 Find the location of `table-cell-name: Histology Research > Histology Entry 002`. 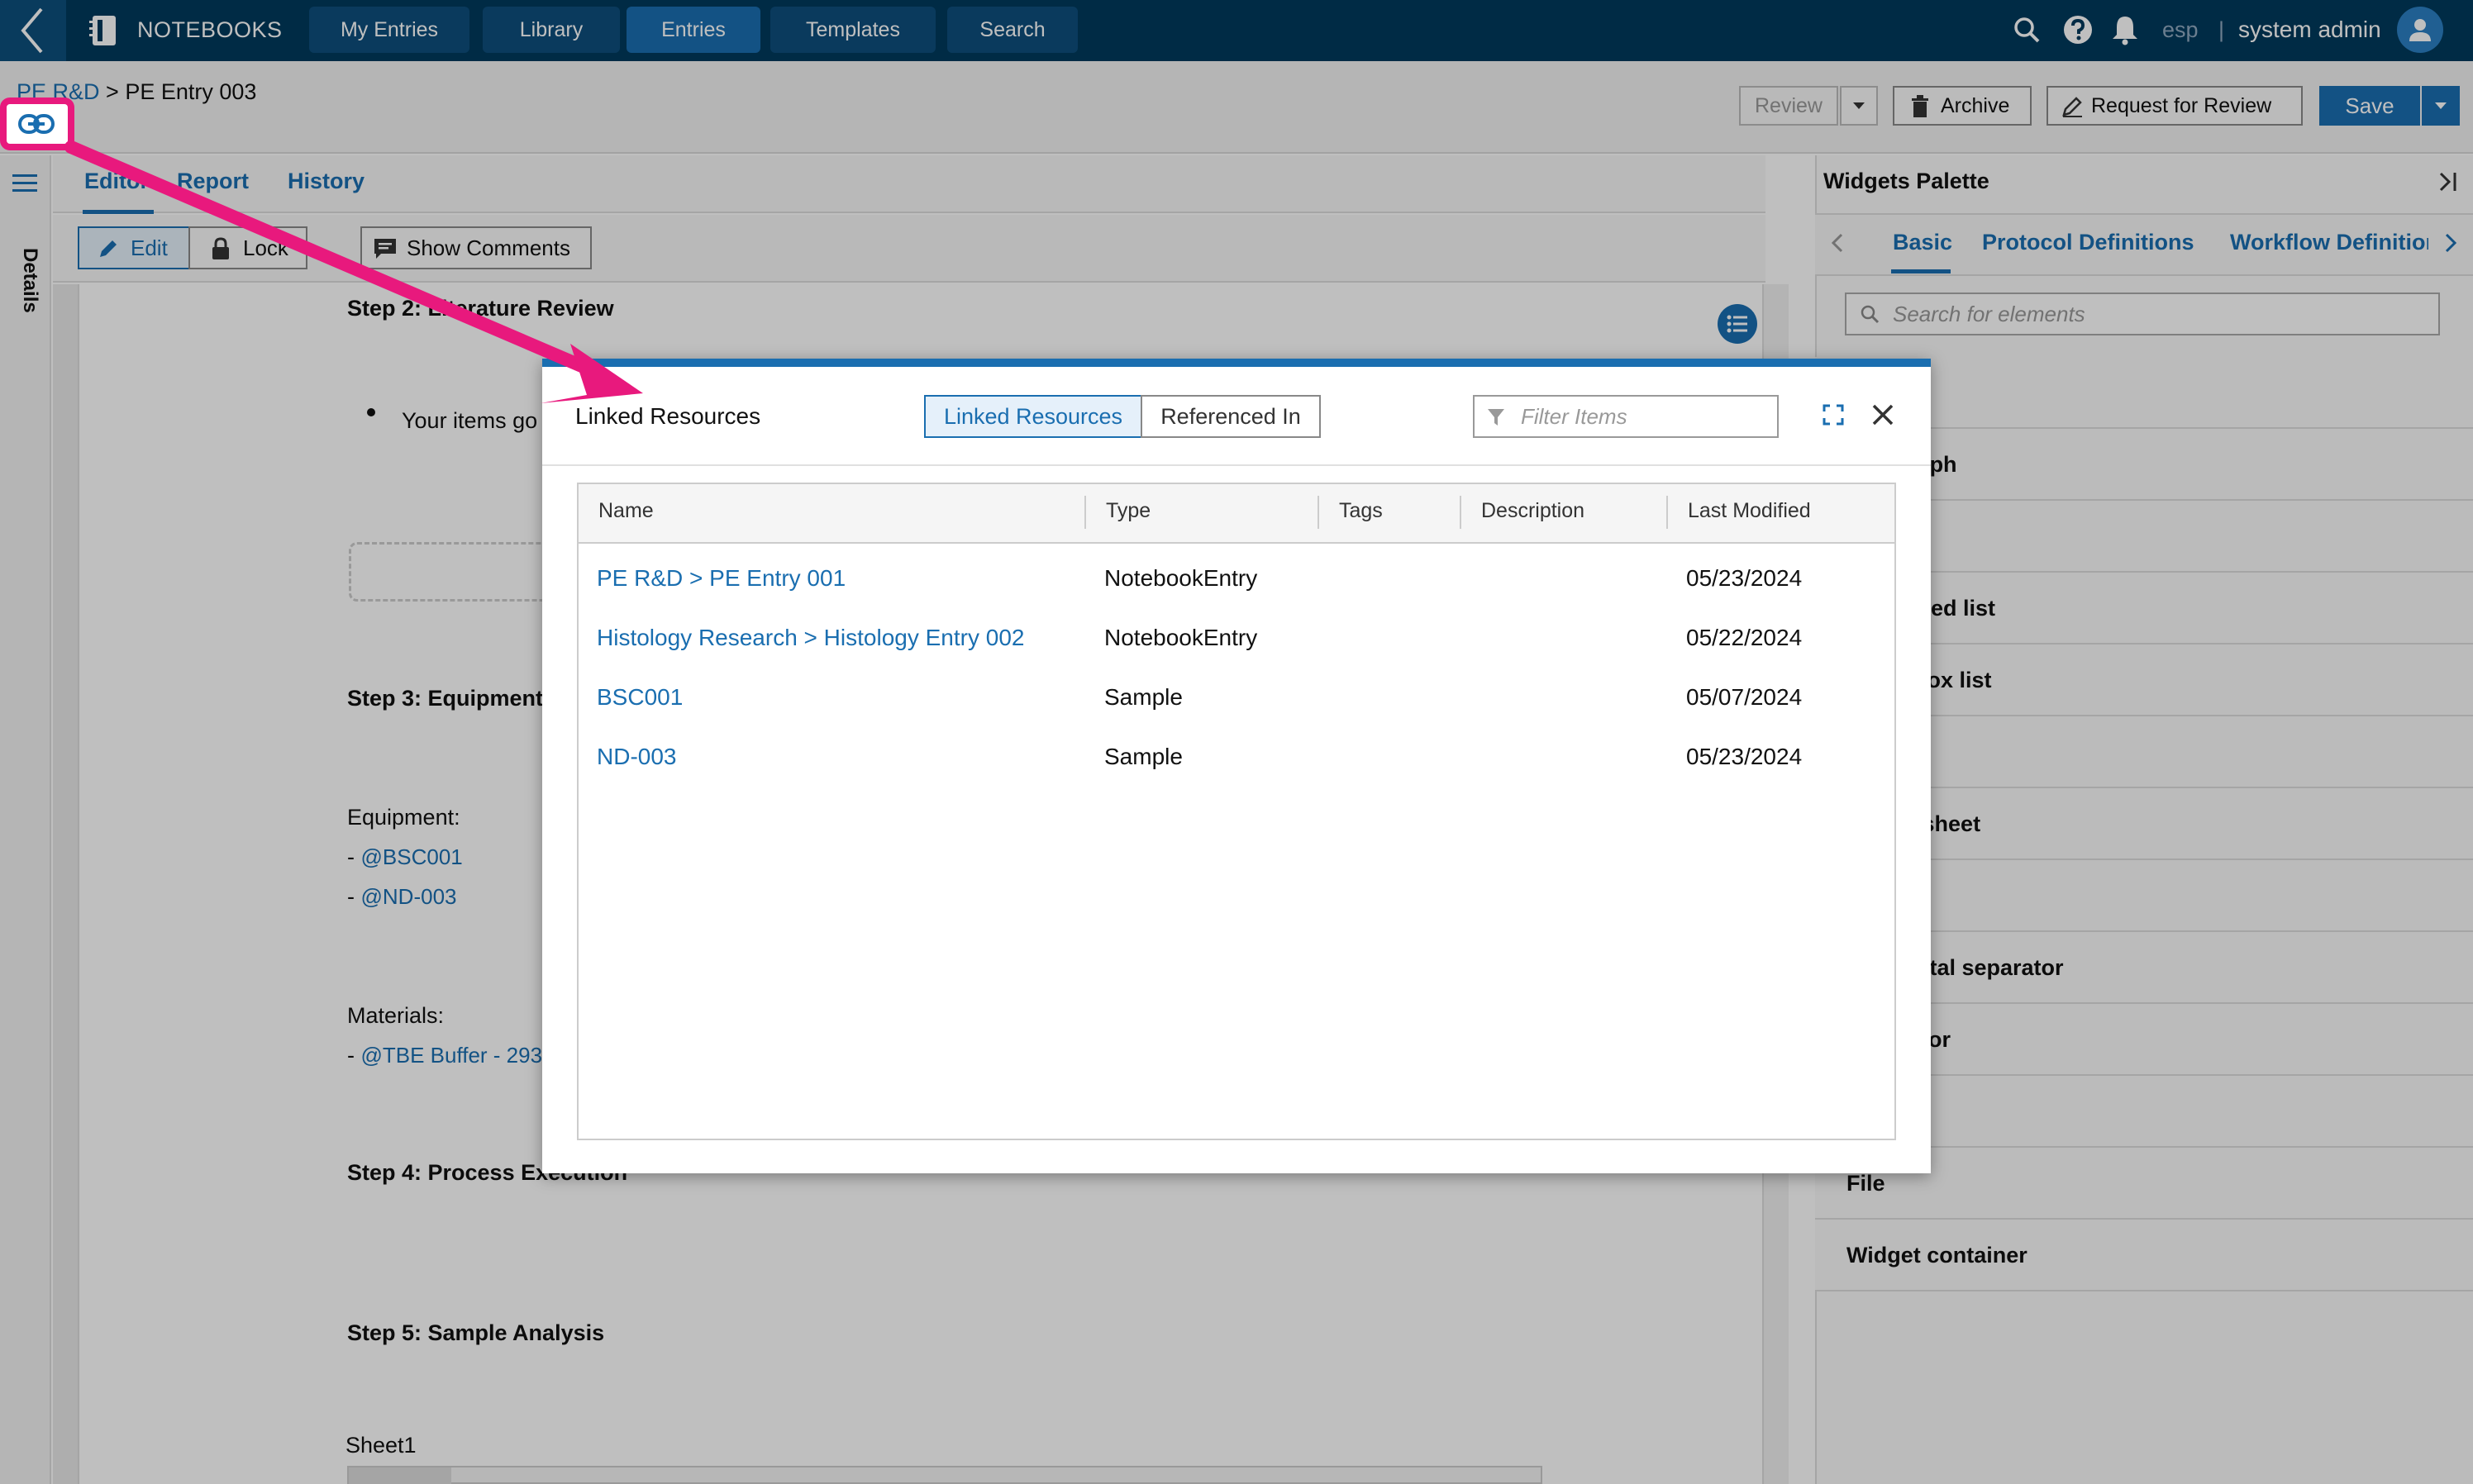

table-cell-name: Histology Research > Histology Entry 002 is located at coordinates (810, 638).